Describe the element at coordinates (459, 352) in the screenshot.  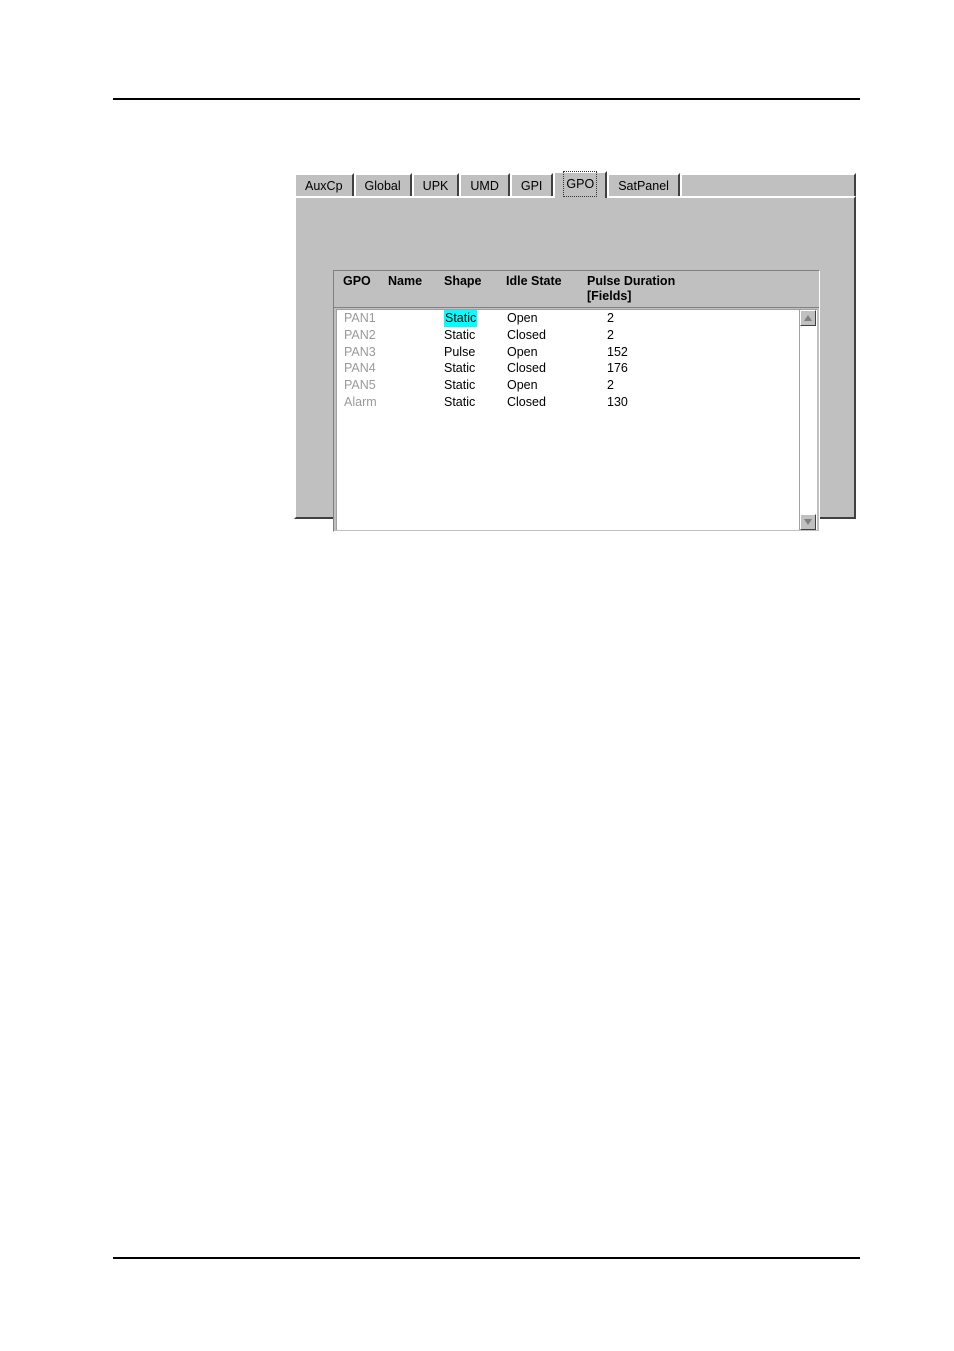
I see `cell-shape: Pulse` at that location.